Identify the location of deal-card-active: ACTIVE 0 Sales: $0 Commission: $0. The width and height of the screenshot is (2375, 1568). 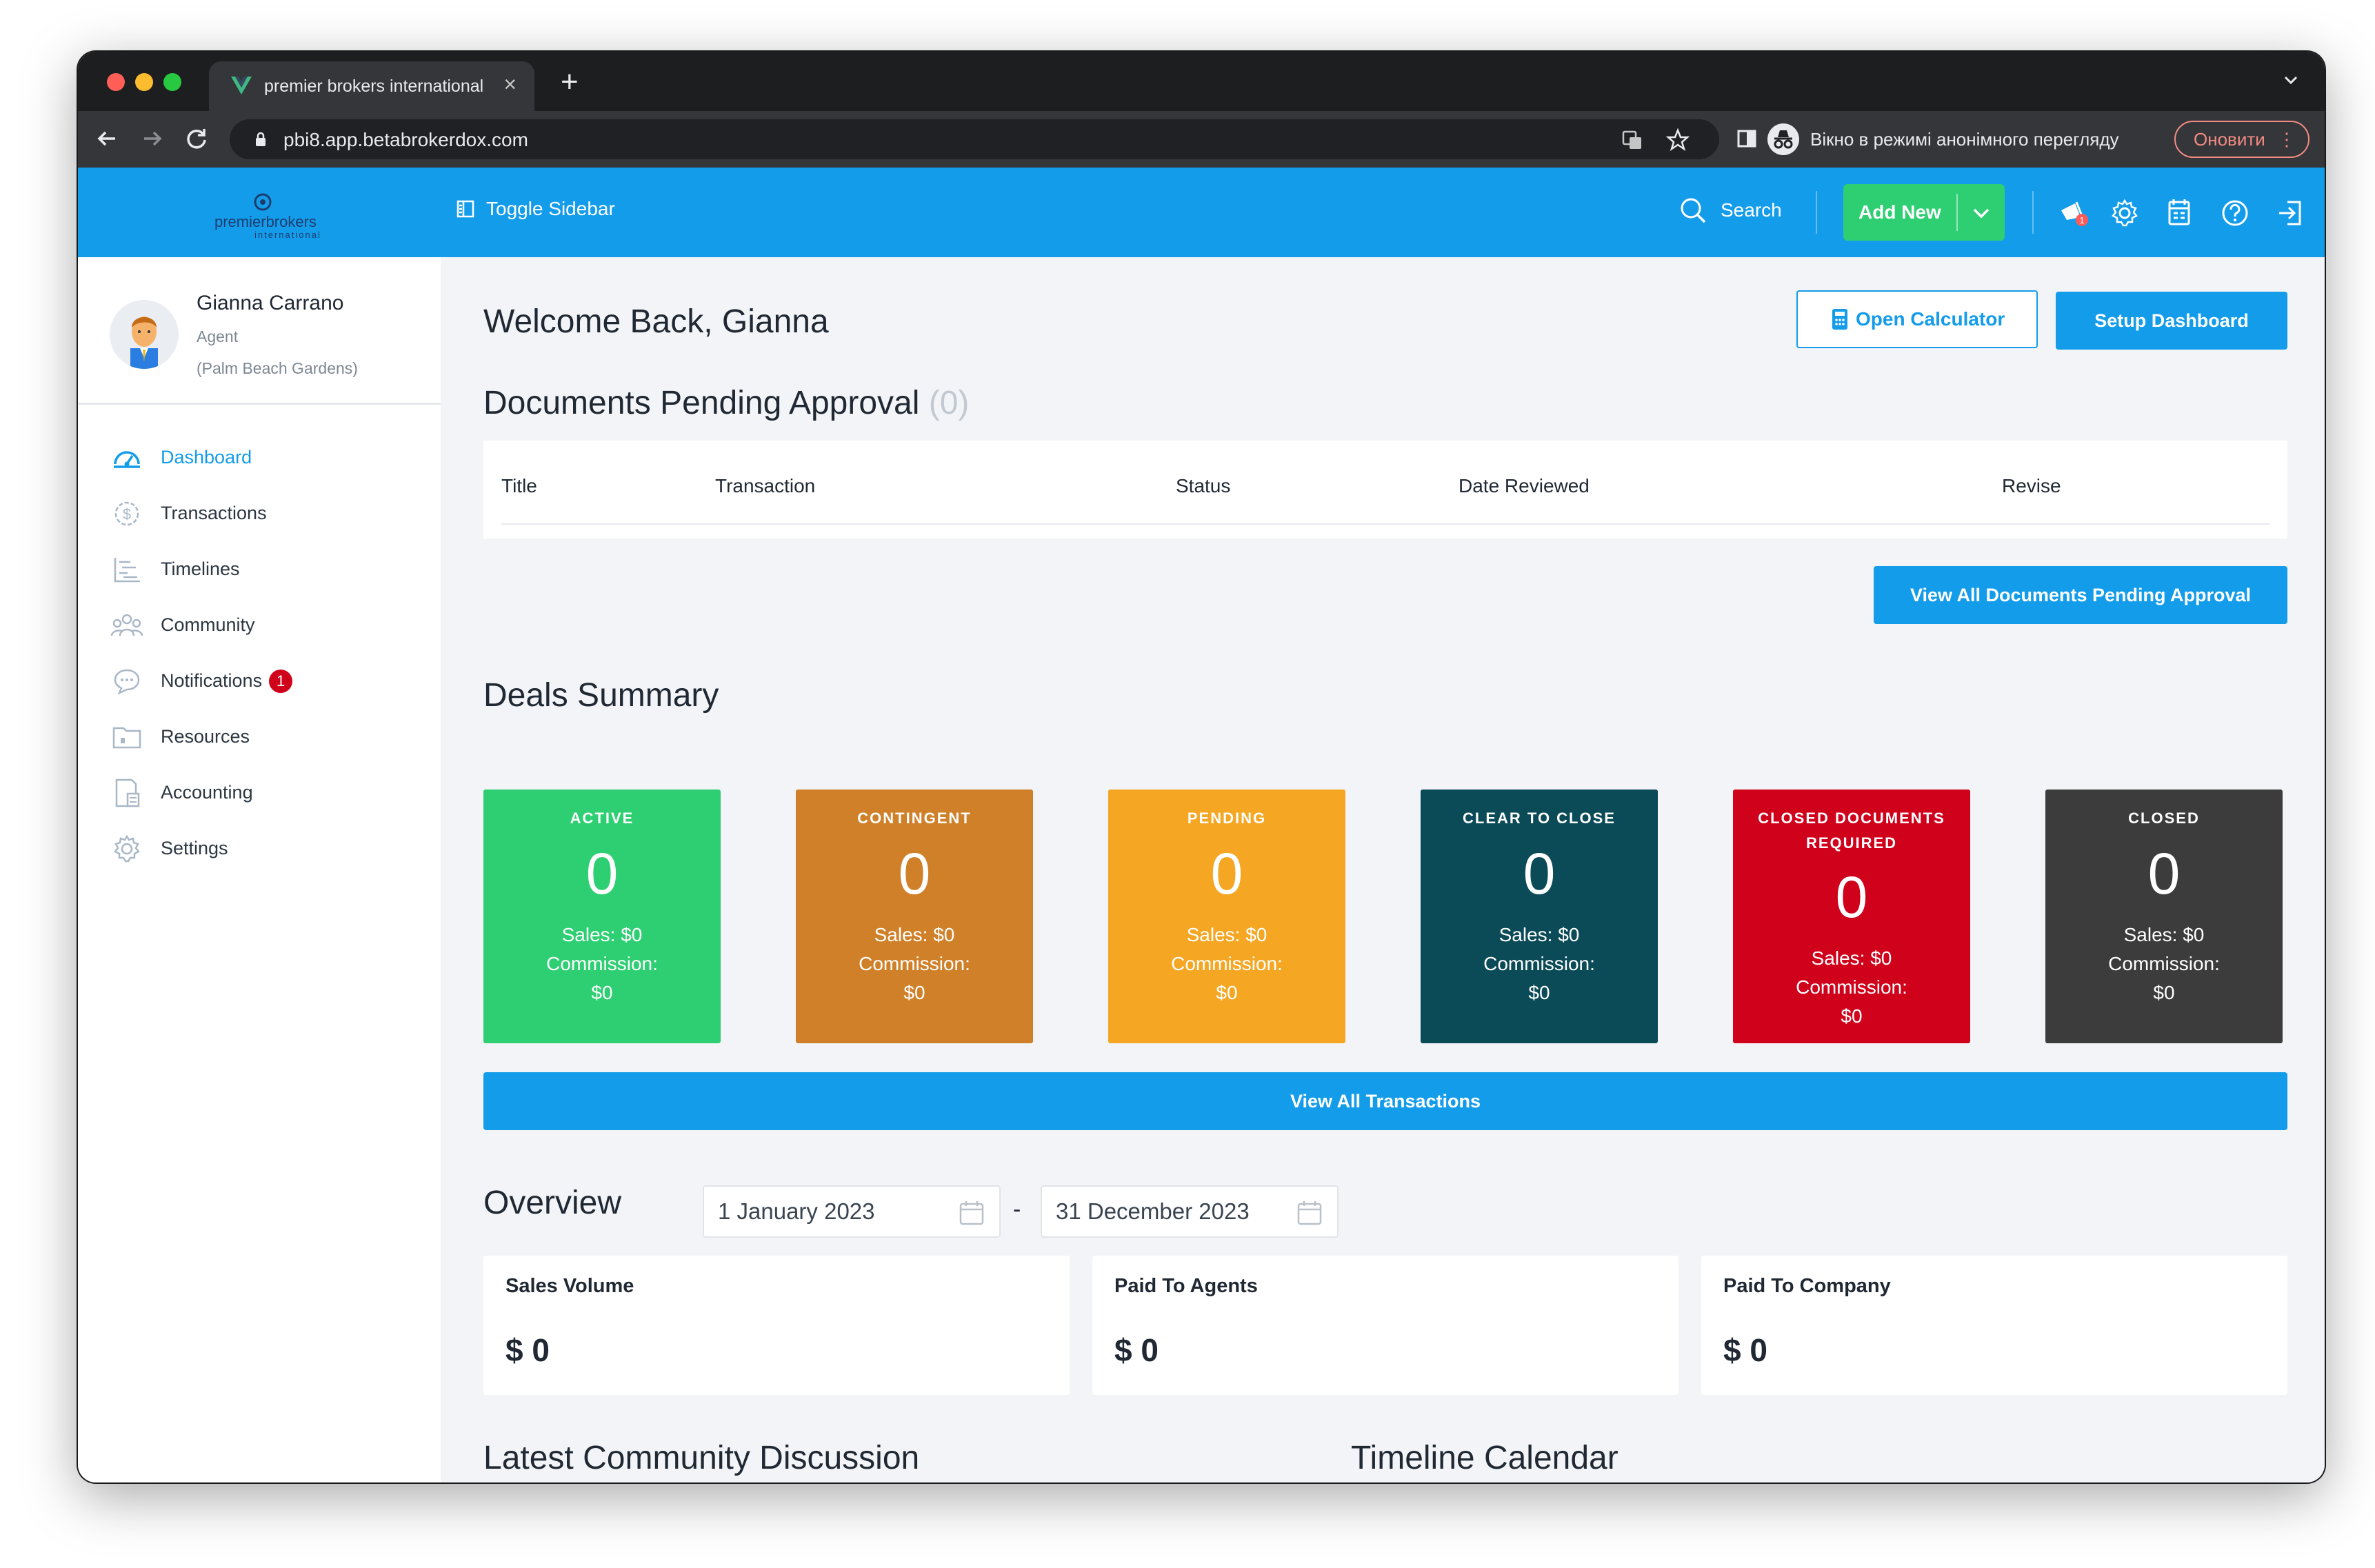
(602, 916).